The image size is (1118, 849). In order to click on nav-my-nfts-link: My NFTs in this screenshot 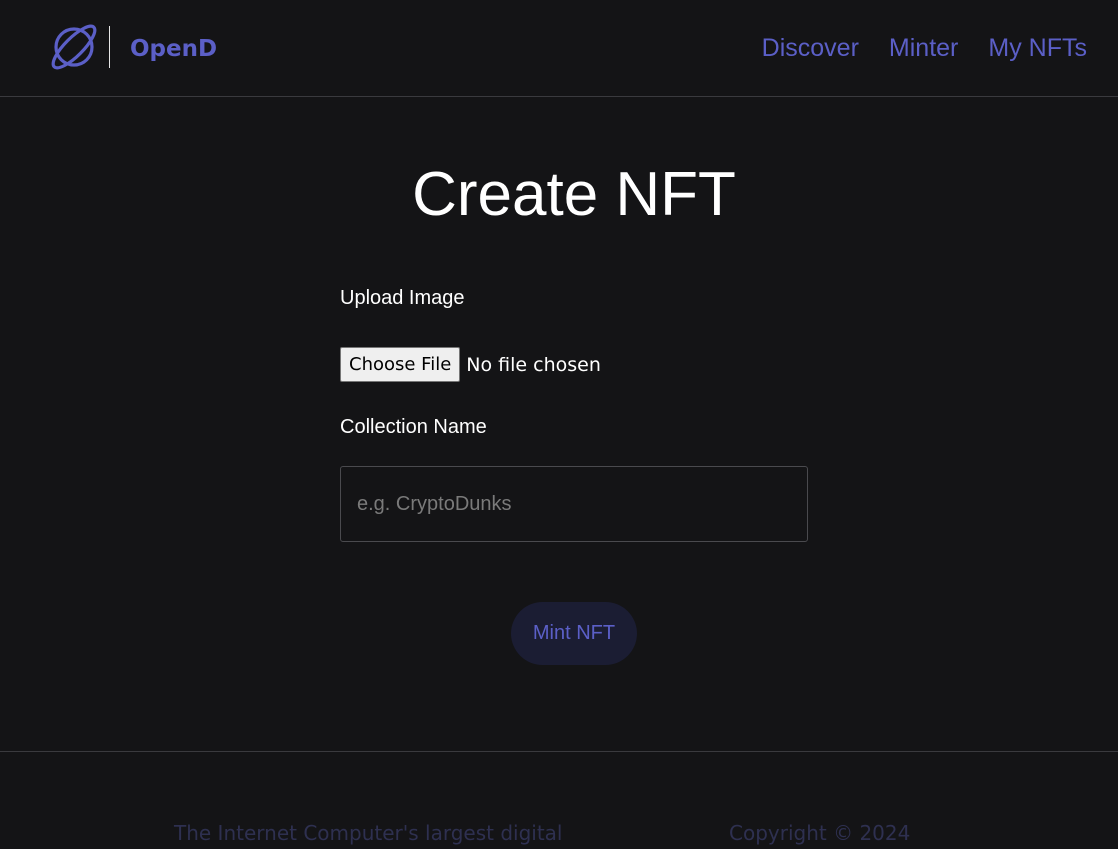, I will do `click(1037, 48)`.